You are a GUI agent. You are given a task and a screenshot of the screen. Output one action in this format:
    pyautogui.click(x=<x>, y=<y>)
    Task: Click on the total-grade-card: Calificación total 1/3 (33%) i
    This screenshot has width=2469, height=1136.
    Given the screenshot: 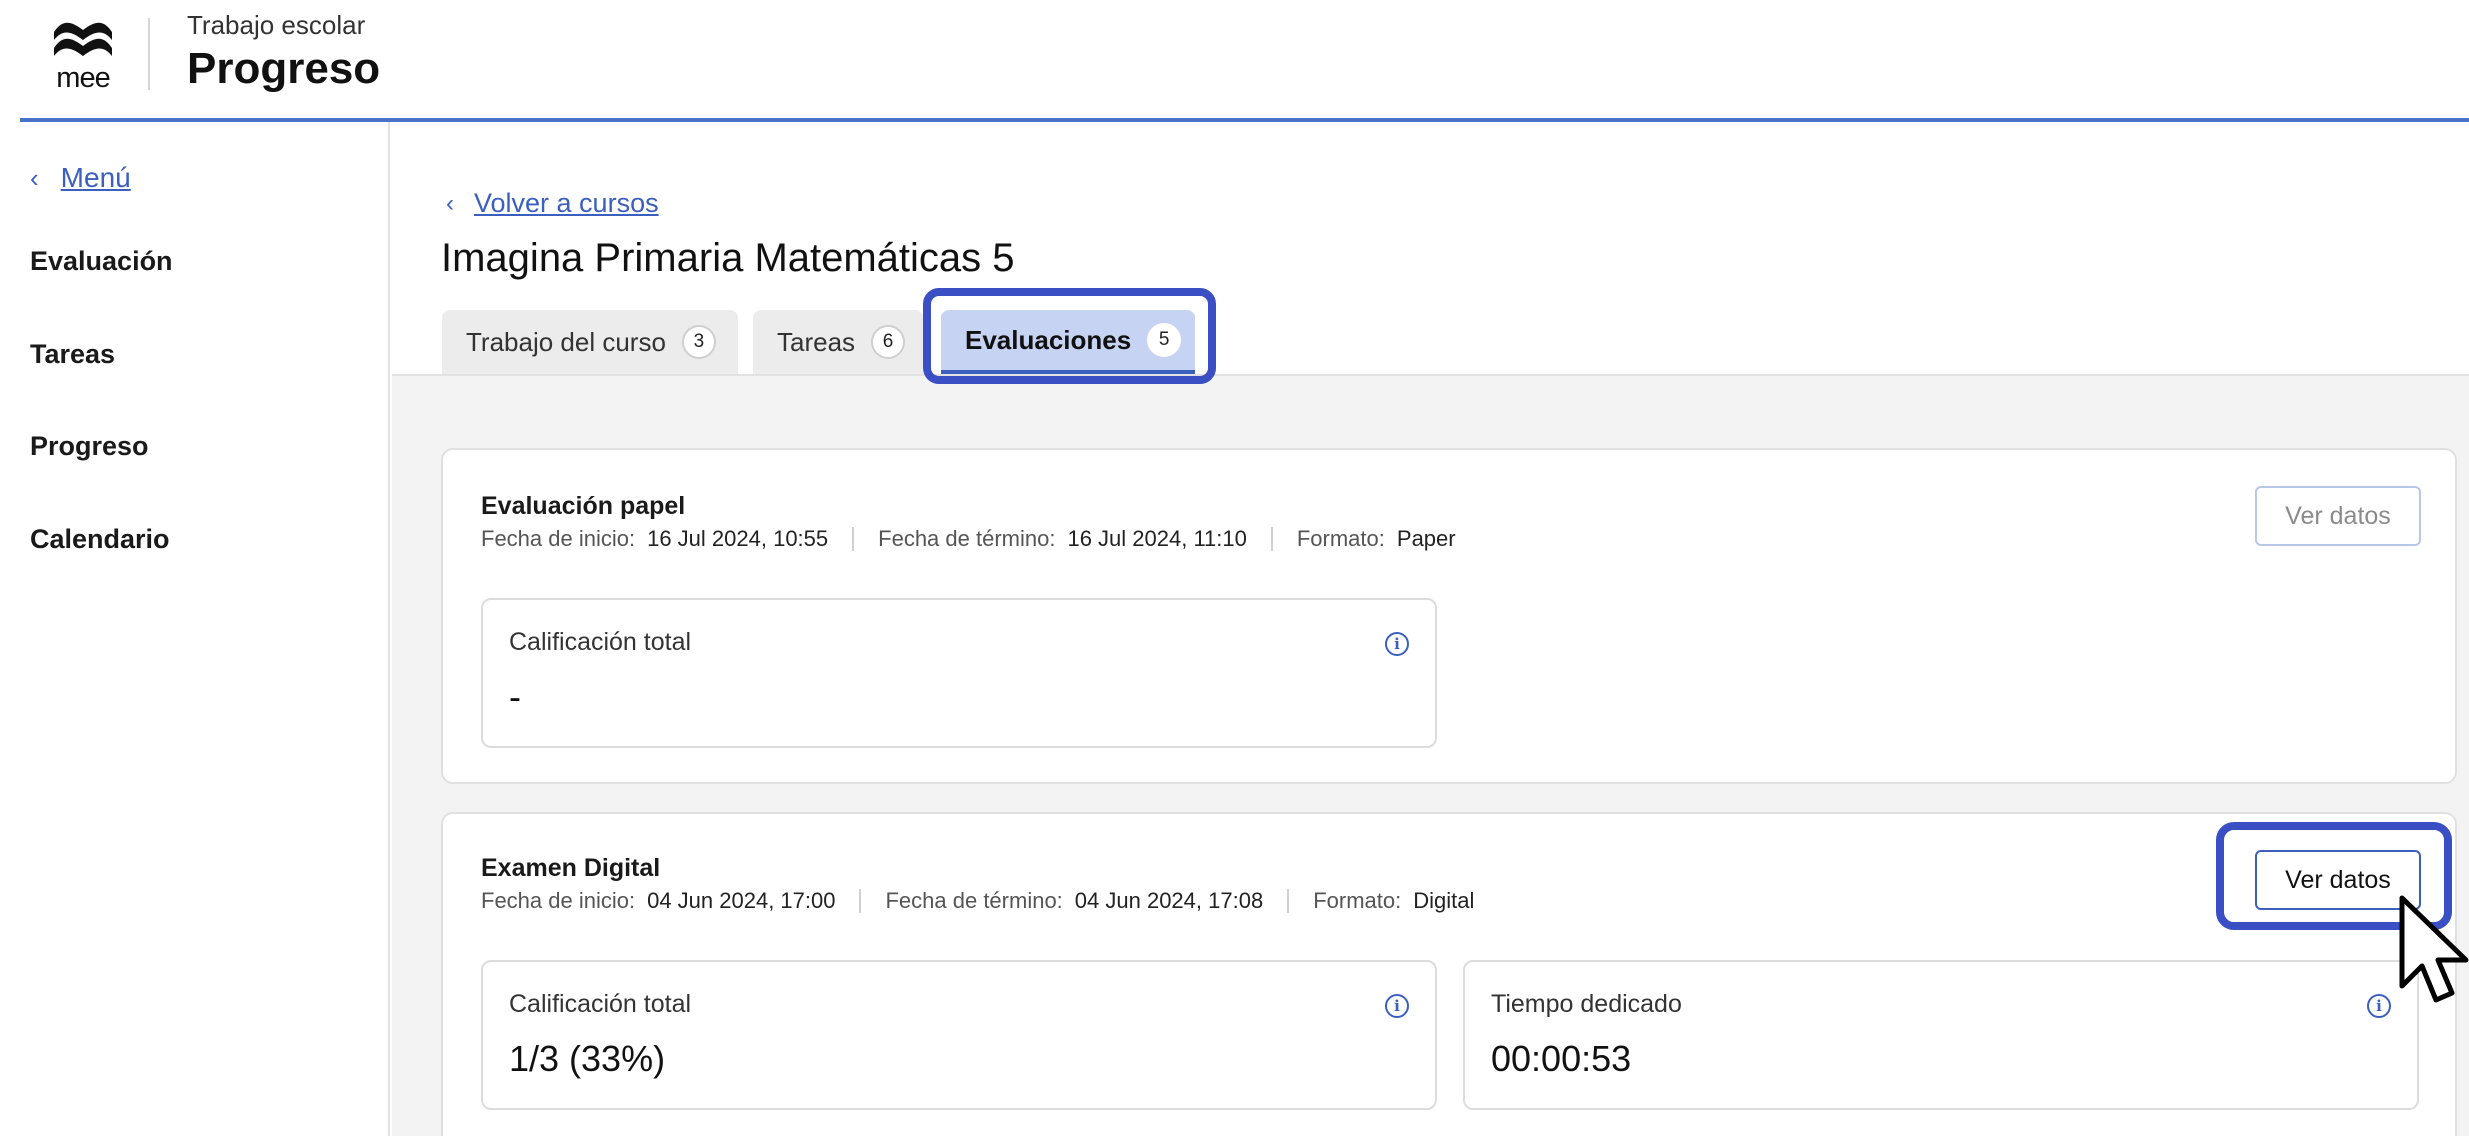 What is the action you would take?
    pyautogui.click(x=959, y=1035)
    